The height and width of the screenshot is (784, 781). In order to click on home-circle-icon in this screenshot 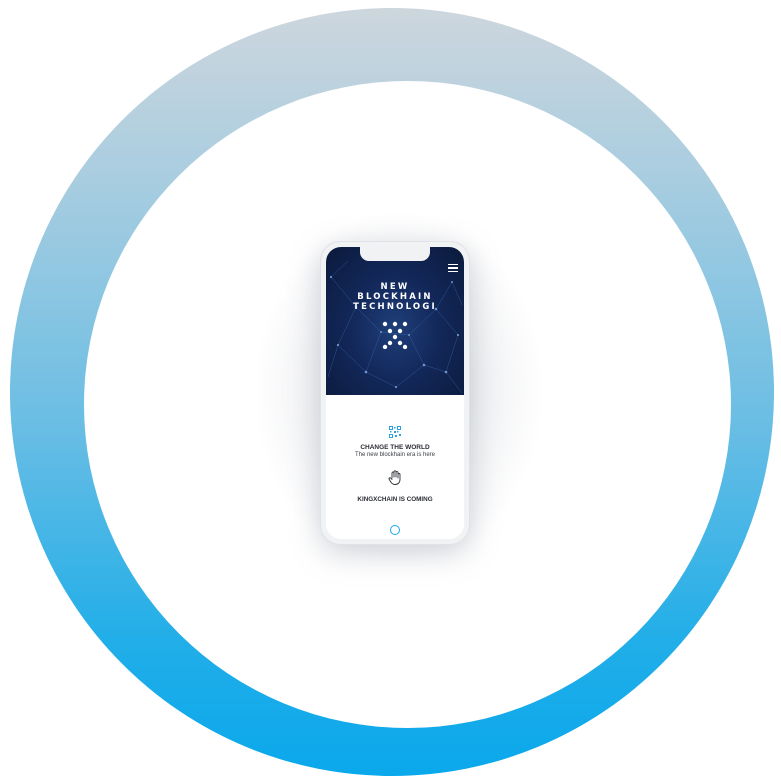, I will do `click(395, 530)`.